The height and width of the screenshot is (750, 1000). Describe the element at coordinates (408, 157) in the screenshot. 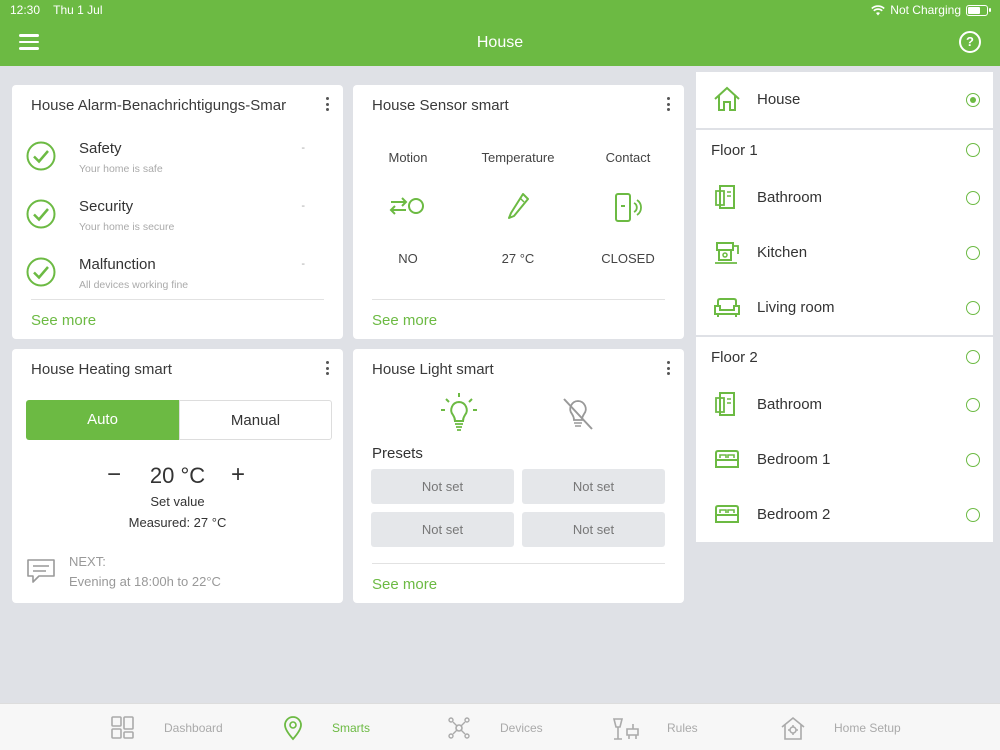

I see `sensor-label: Motion` at that location.